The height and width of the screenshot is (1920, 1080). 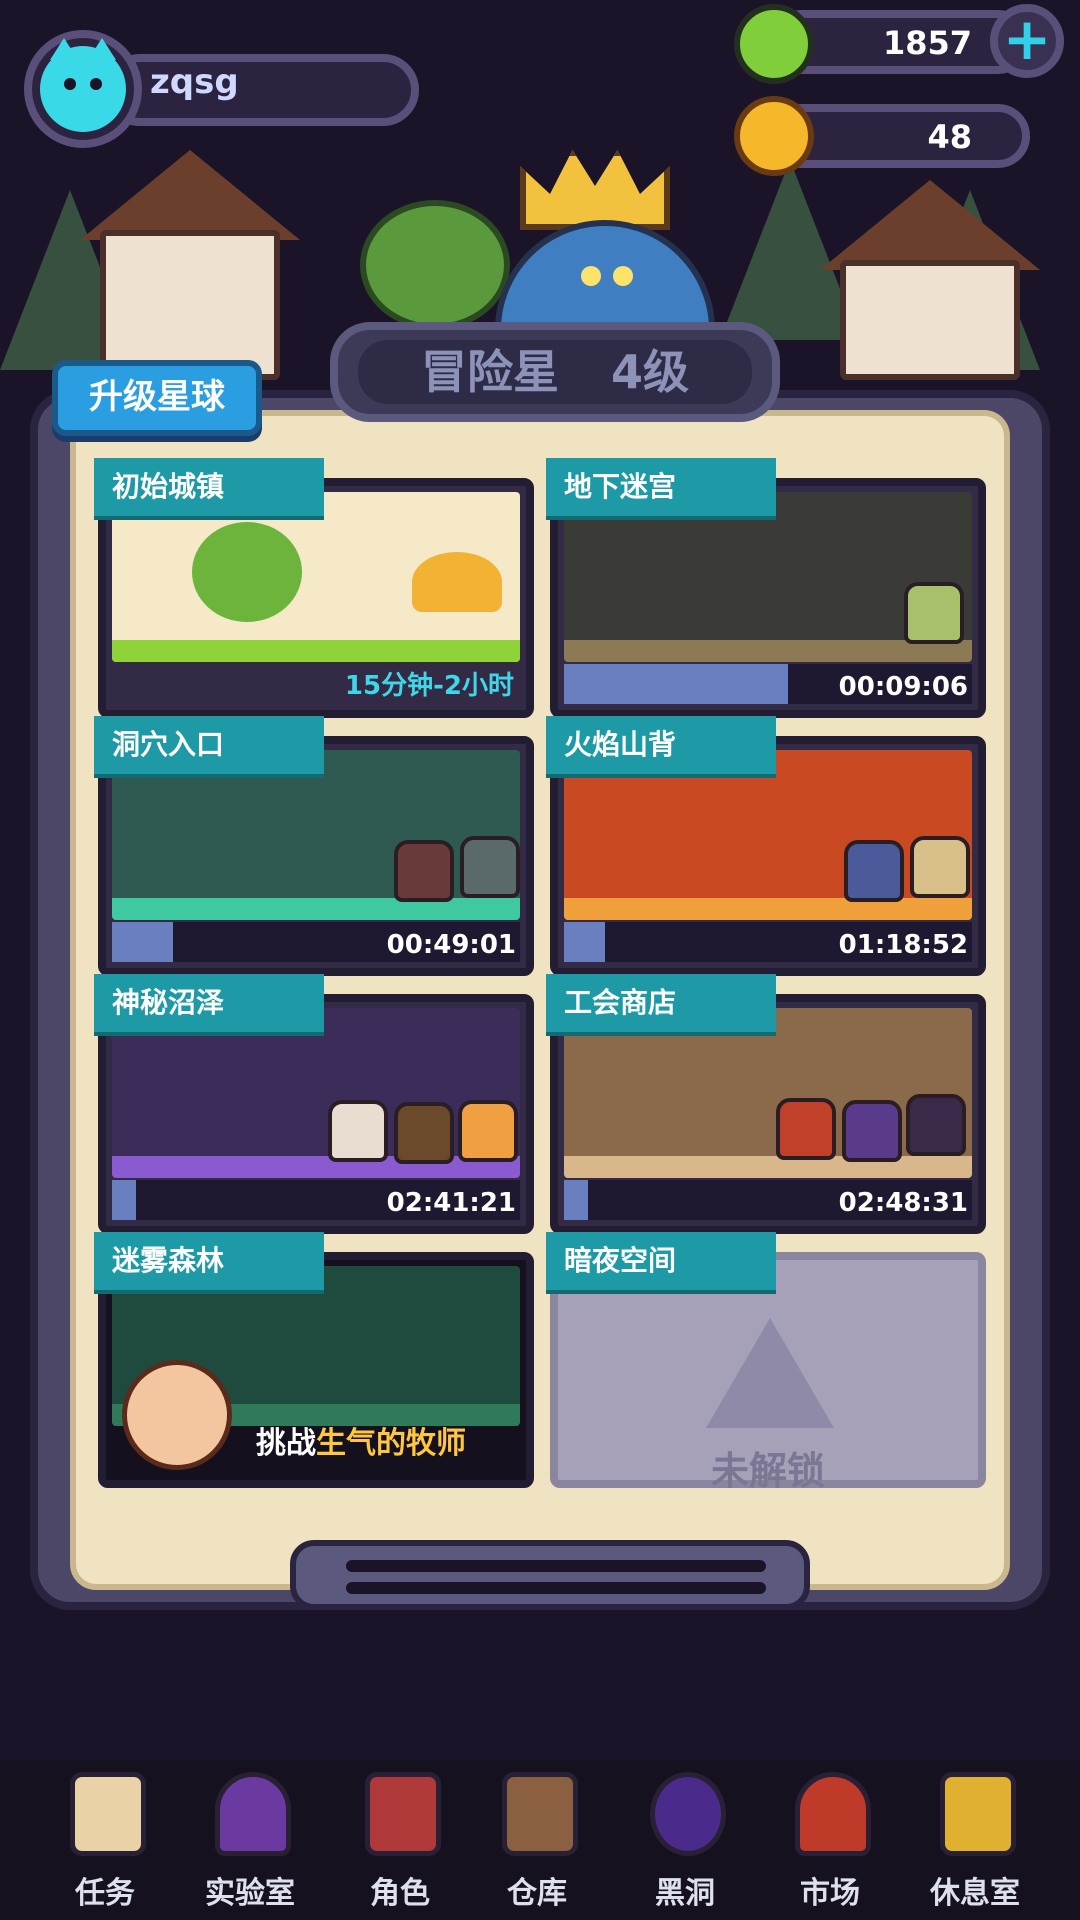 What do you see at coordinates (83, 85) in the screenshot?
I see `avatar` at bounding box center [83, 85].